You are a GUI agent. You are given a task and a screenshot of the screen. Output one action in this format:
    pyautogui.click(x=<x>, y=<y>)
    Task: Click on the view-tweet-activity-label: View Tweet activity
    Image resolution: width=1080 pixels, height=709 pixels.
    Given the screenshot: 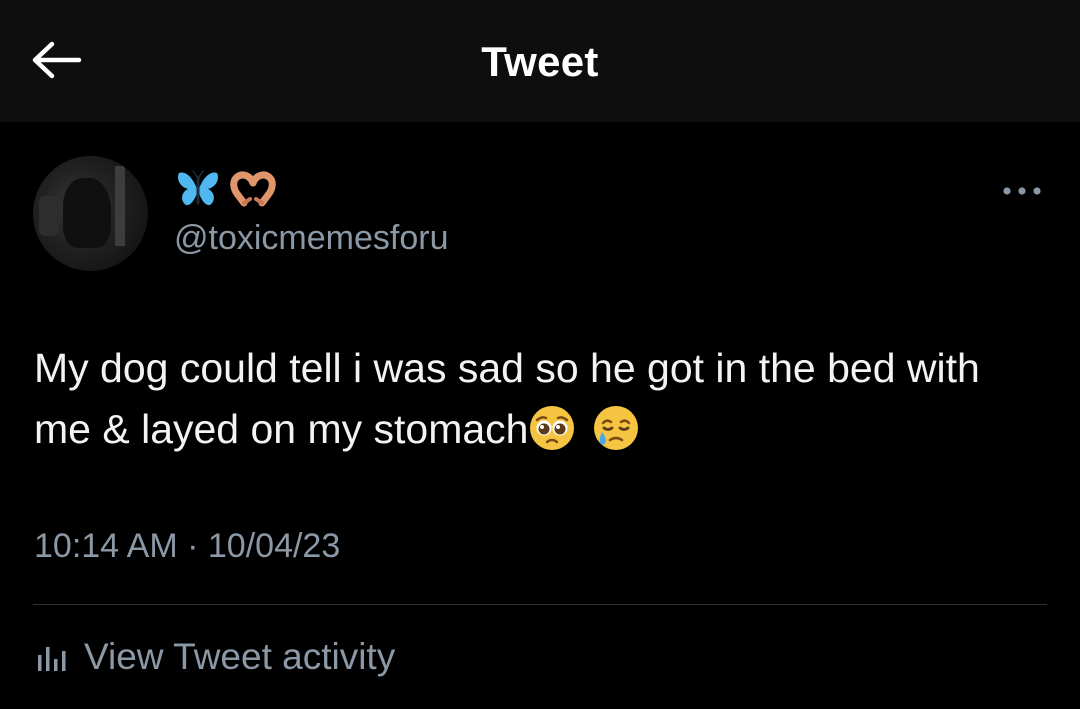 What is the action you would take?
    pyautogui.click(x=240, y=656)
    